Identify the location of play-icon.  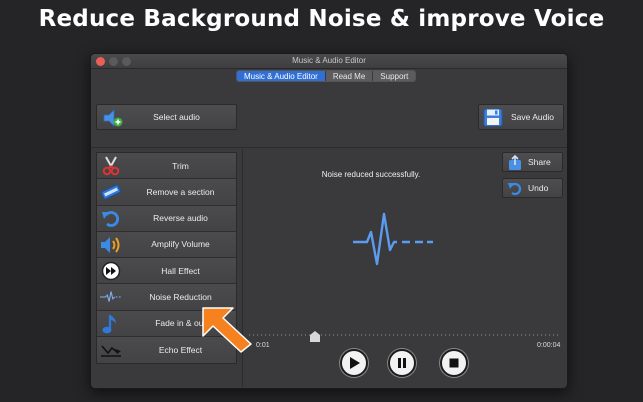
(355, 363).